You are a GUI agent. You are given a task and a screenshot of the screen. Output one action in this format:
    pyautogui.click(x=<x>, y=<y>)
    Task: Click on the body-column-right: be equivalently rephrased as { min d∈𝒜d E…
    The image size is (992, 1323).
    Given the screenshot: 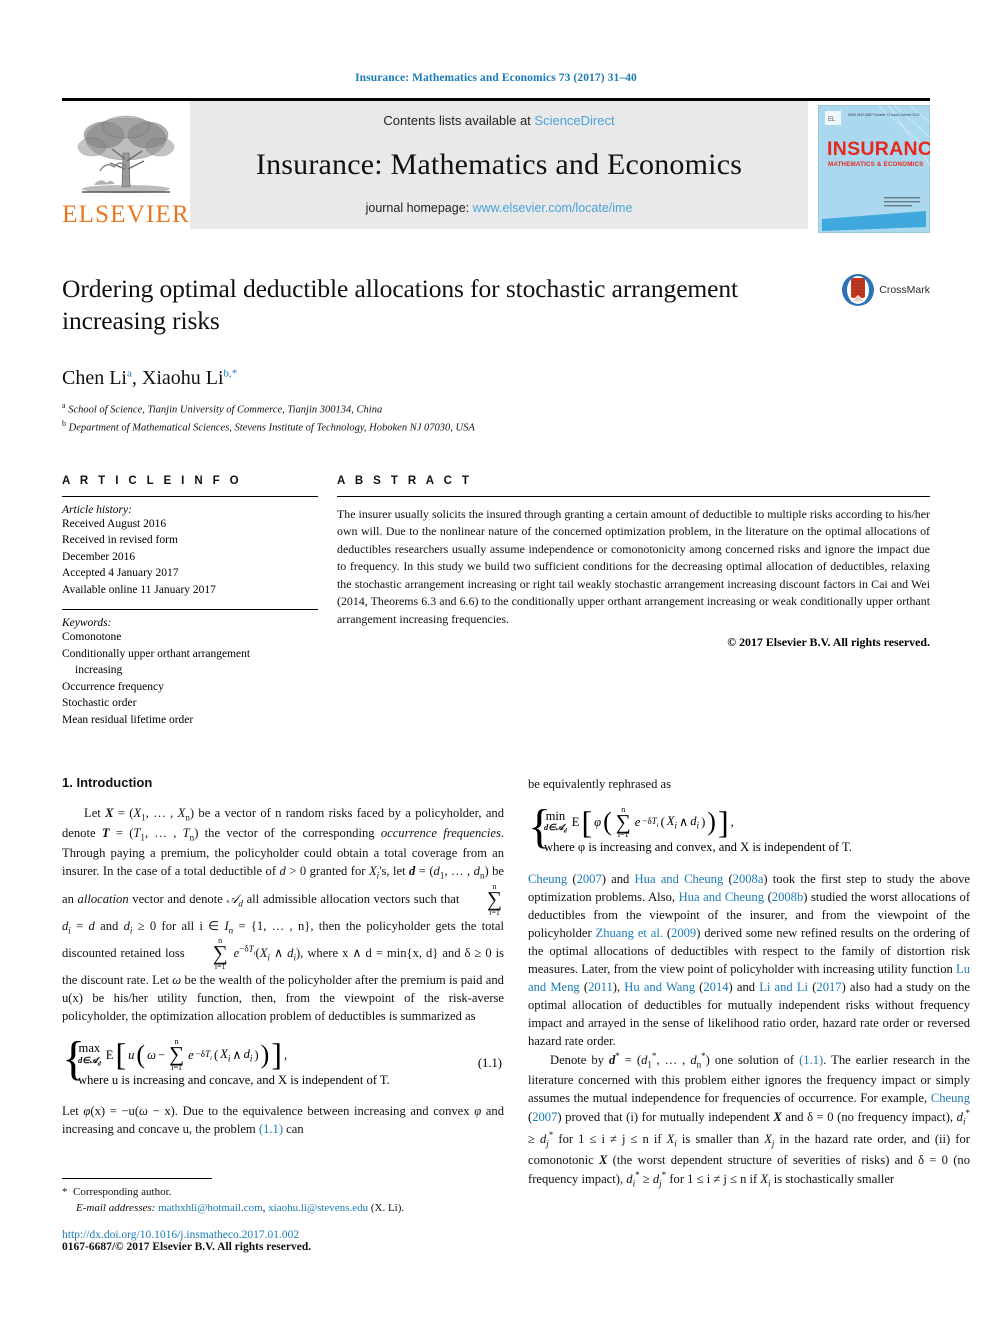 What is the action you would take?
    pyautogui.click(x=749, y=983)
    